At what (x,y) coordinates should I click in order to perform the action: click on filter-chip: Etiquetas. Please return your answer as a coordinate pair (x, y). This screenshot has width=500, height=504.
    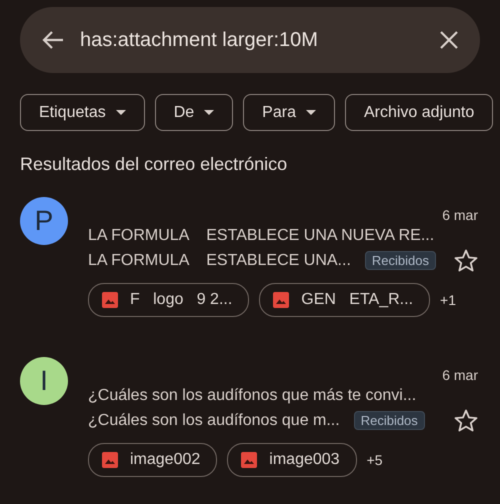
    Looking at the image, I should click on (82, 112).